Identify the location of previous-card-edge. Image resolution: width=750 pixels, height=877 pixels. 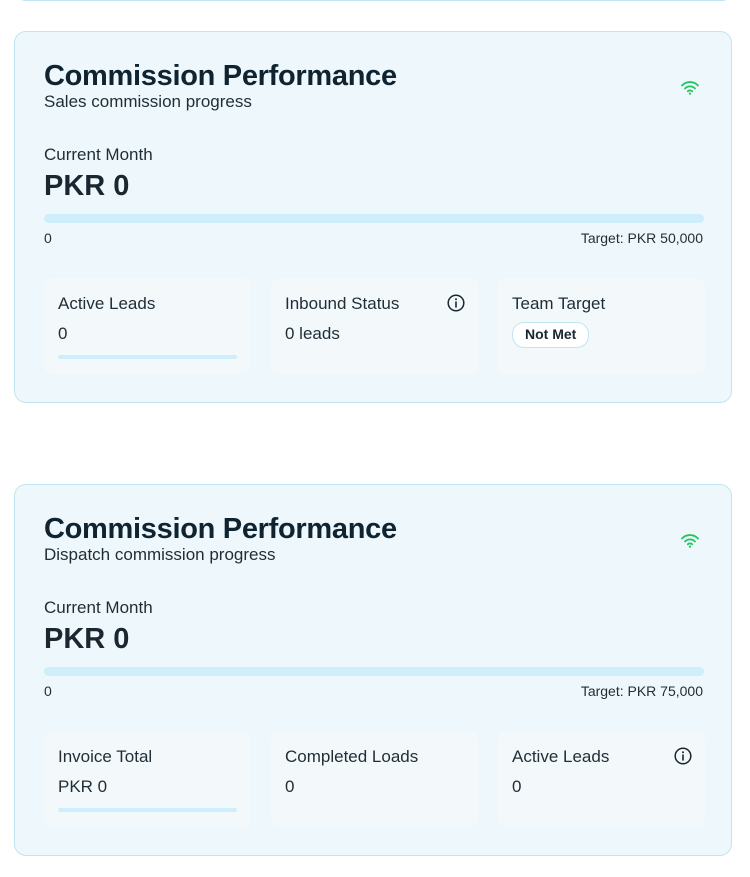
(374, 0).